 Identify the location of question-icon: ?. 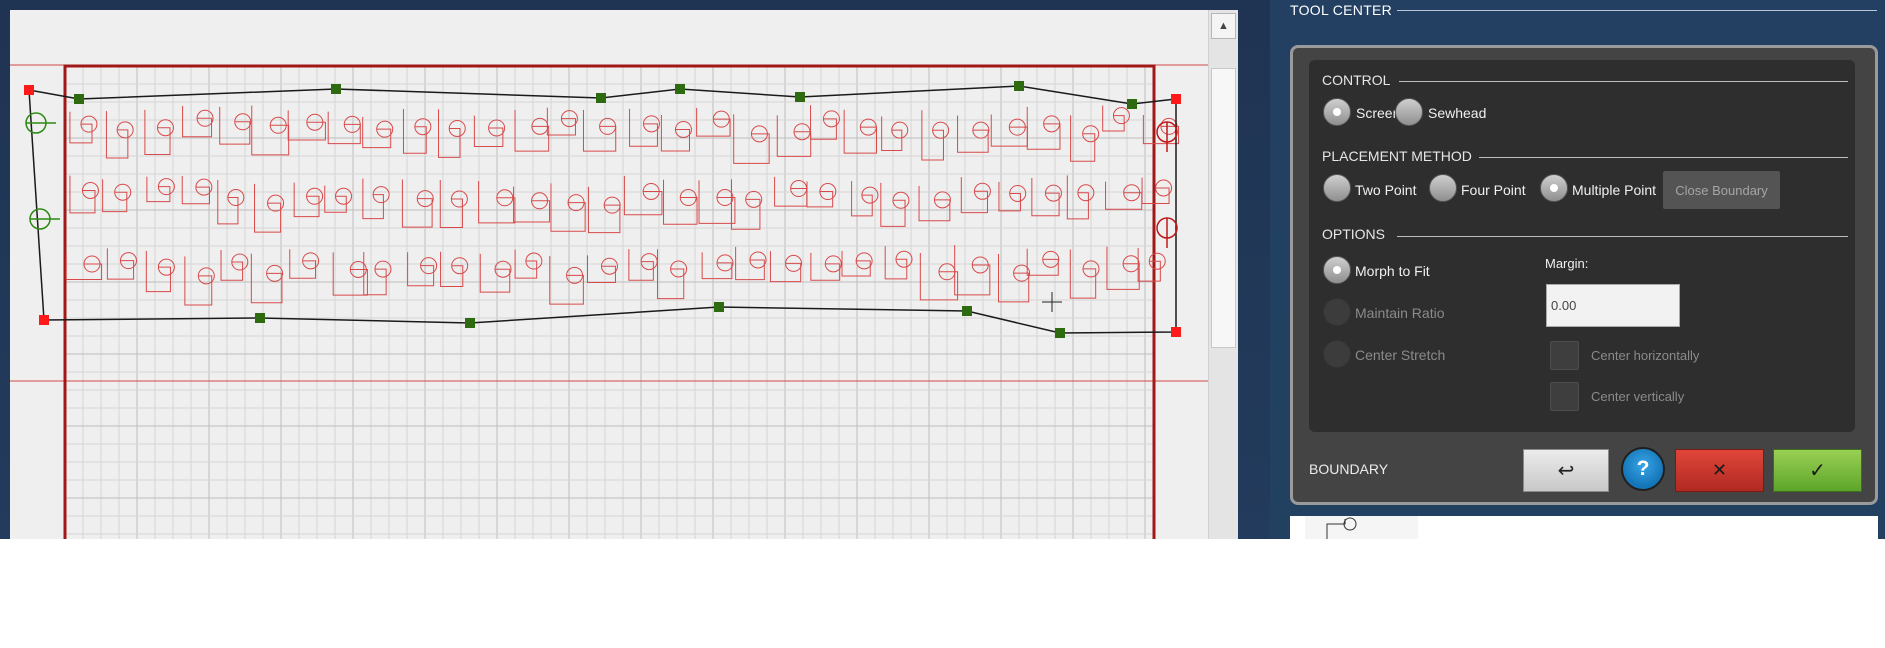
(1643, 468).